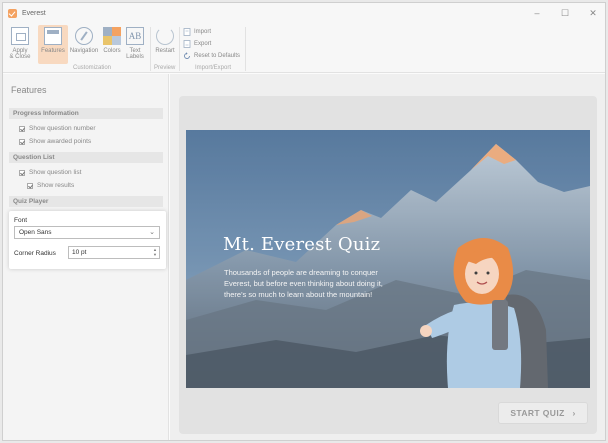 The image size is (608, 443). Describe the element at coordinates (55, 172) in the screenshot. I see `checkbox-label: Show question list` at that location.